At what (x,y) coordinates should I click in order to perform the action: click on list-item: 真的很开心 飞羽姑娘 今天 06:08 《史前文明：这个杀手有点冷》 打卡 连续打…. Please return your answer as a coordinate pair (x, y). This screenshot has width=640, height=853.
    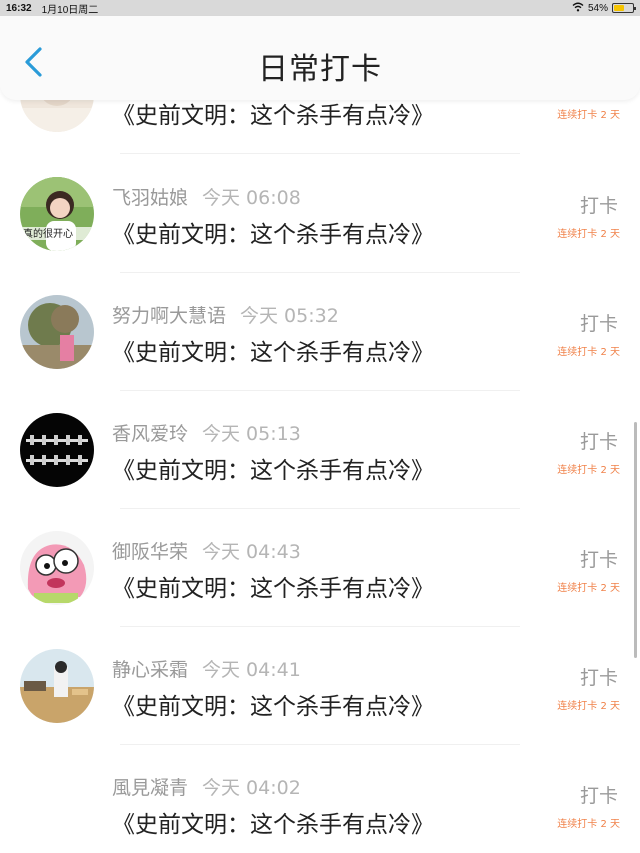
    Looking at the image, I should click on (320, 218).